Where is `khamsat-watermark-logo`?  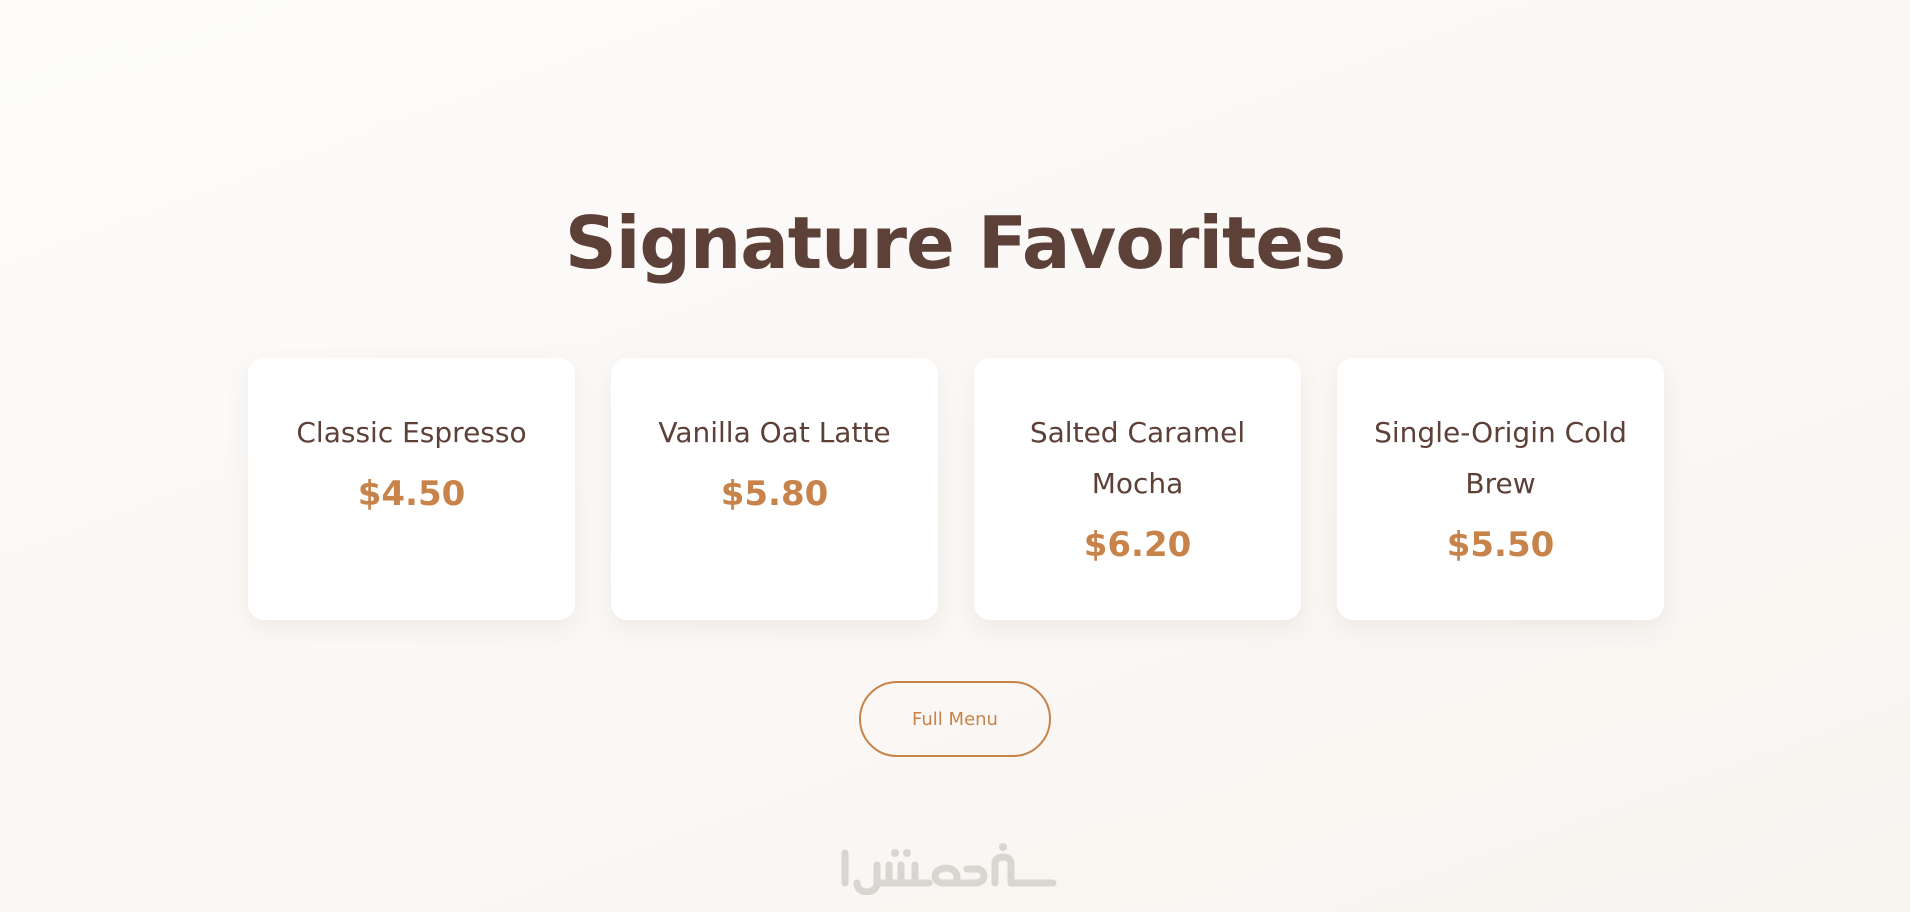
khamsat-watermark-logo is located at coordinates (949, 869).